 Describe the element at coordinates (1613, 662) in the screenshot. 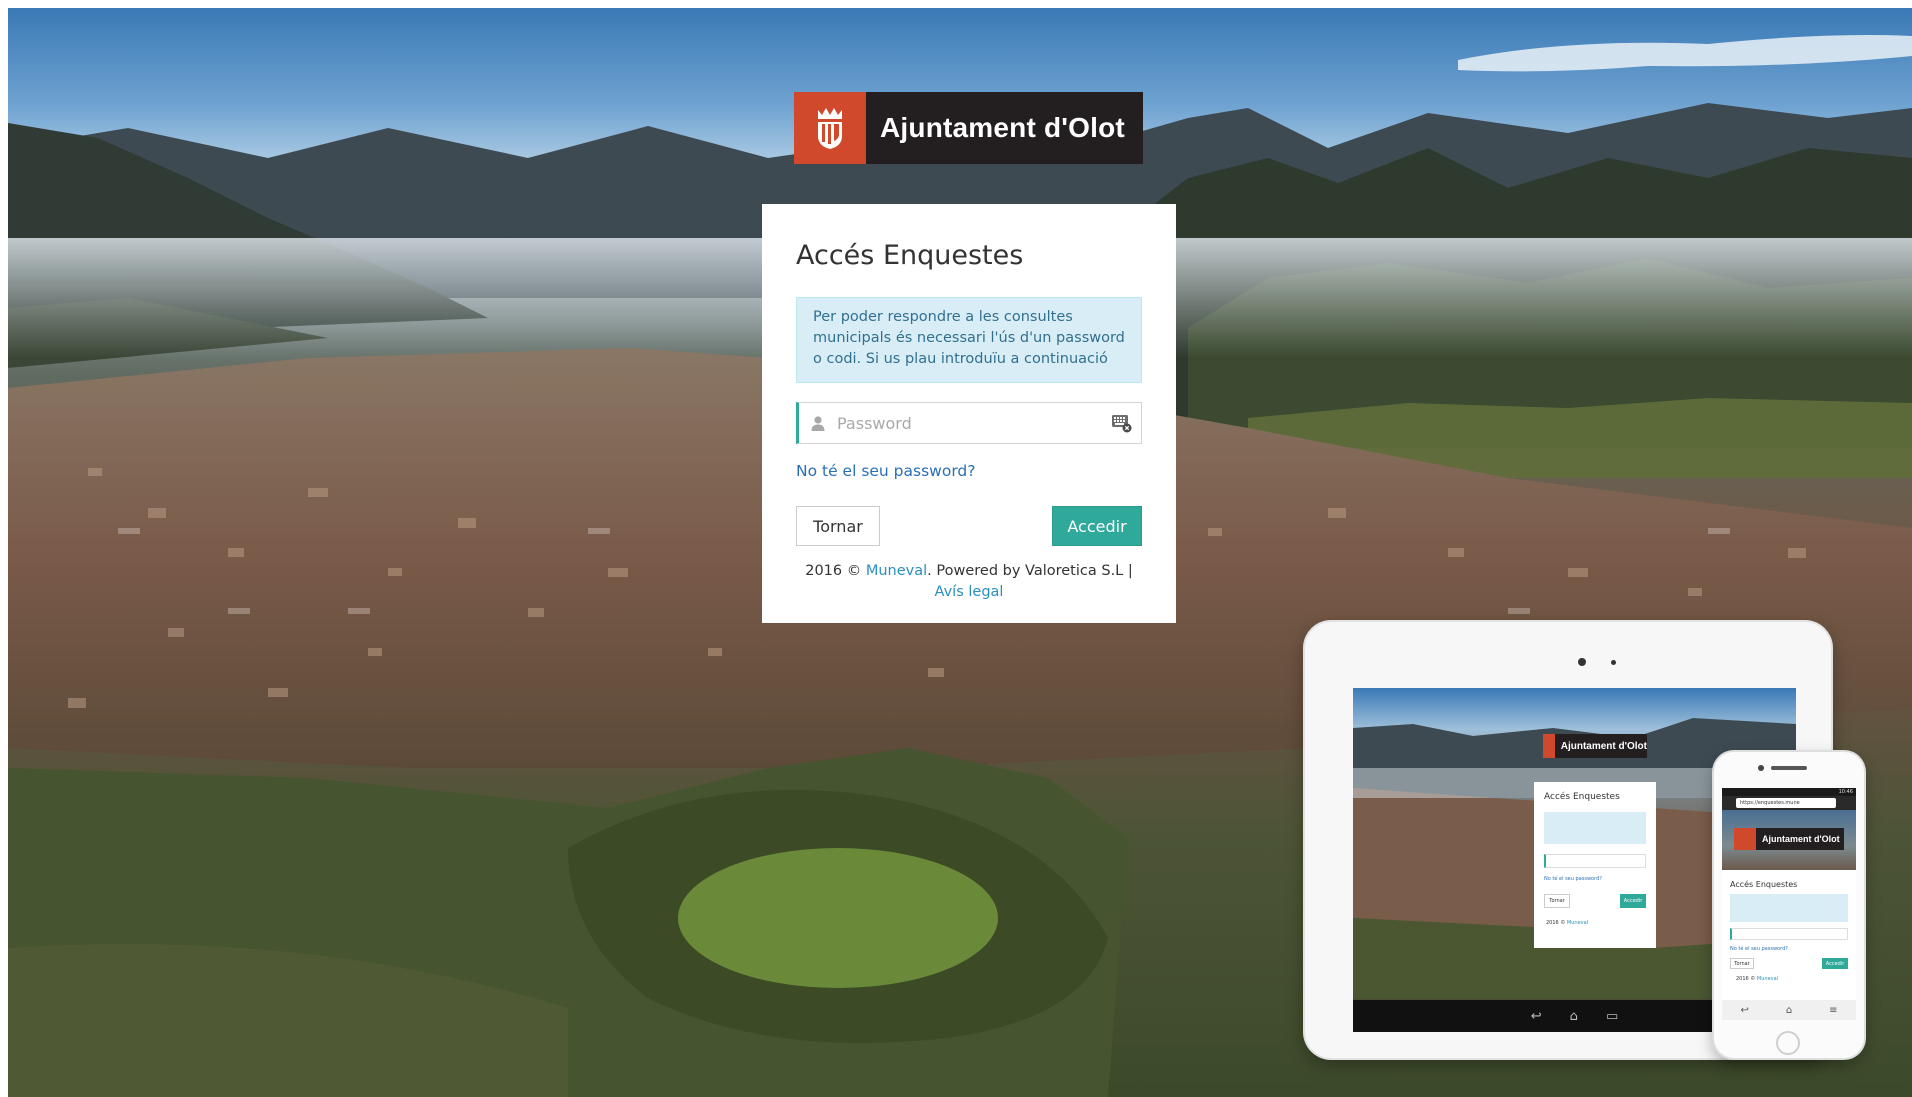

I see `tablet-sensor` at that location.